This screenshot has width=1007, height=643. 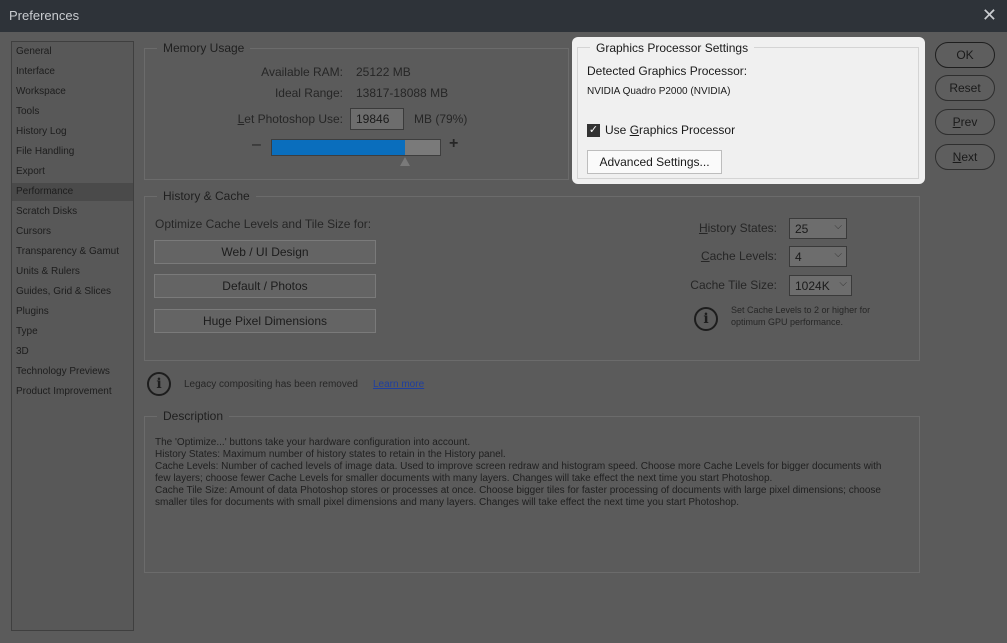 I want to click on default-photos-button: Default / Photos, so click(x=265, y=286).